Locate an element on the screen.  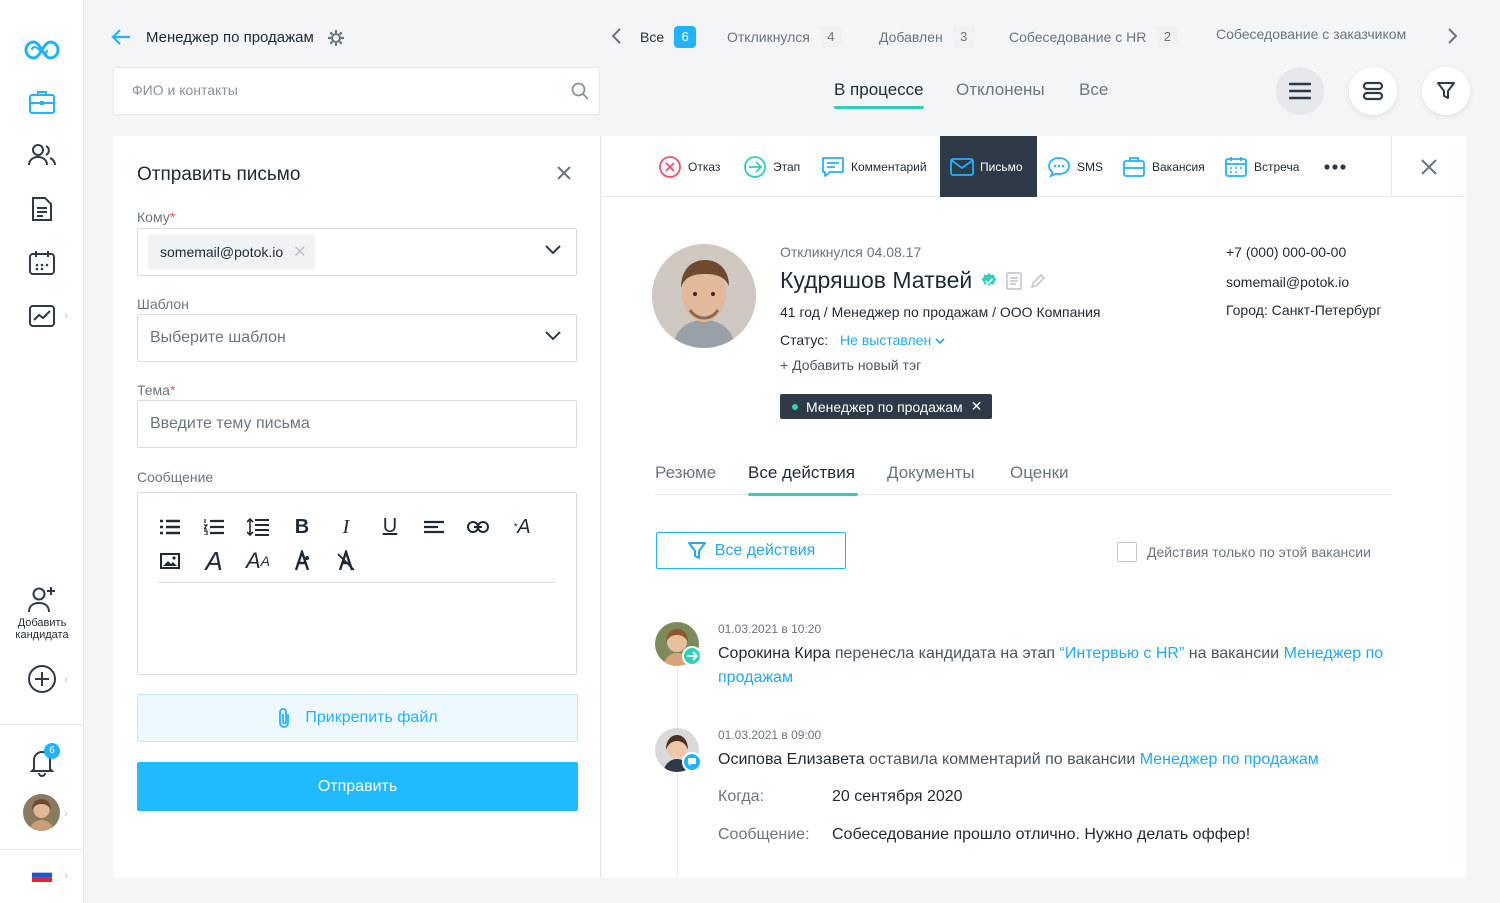
chevron-right-icon is located at coordinates (1453, 36).